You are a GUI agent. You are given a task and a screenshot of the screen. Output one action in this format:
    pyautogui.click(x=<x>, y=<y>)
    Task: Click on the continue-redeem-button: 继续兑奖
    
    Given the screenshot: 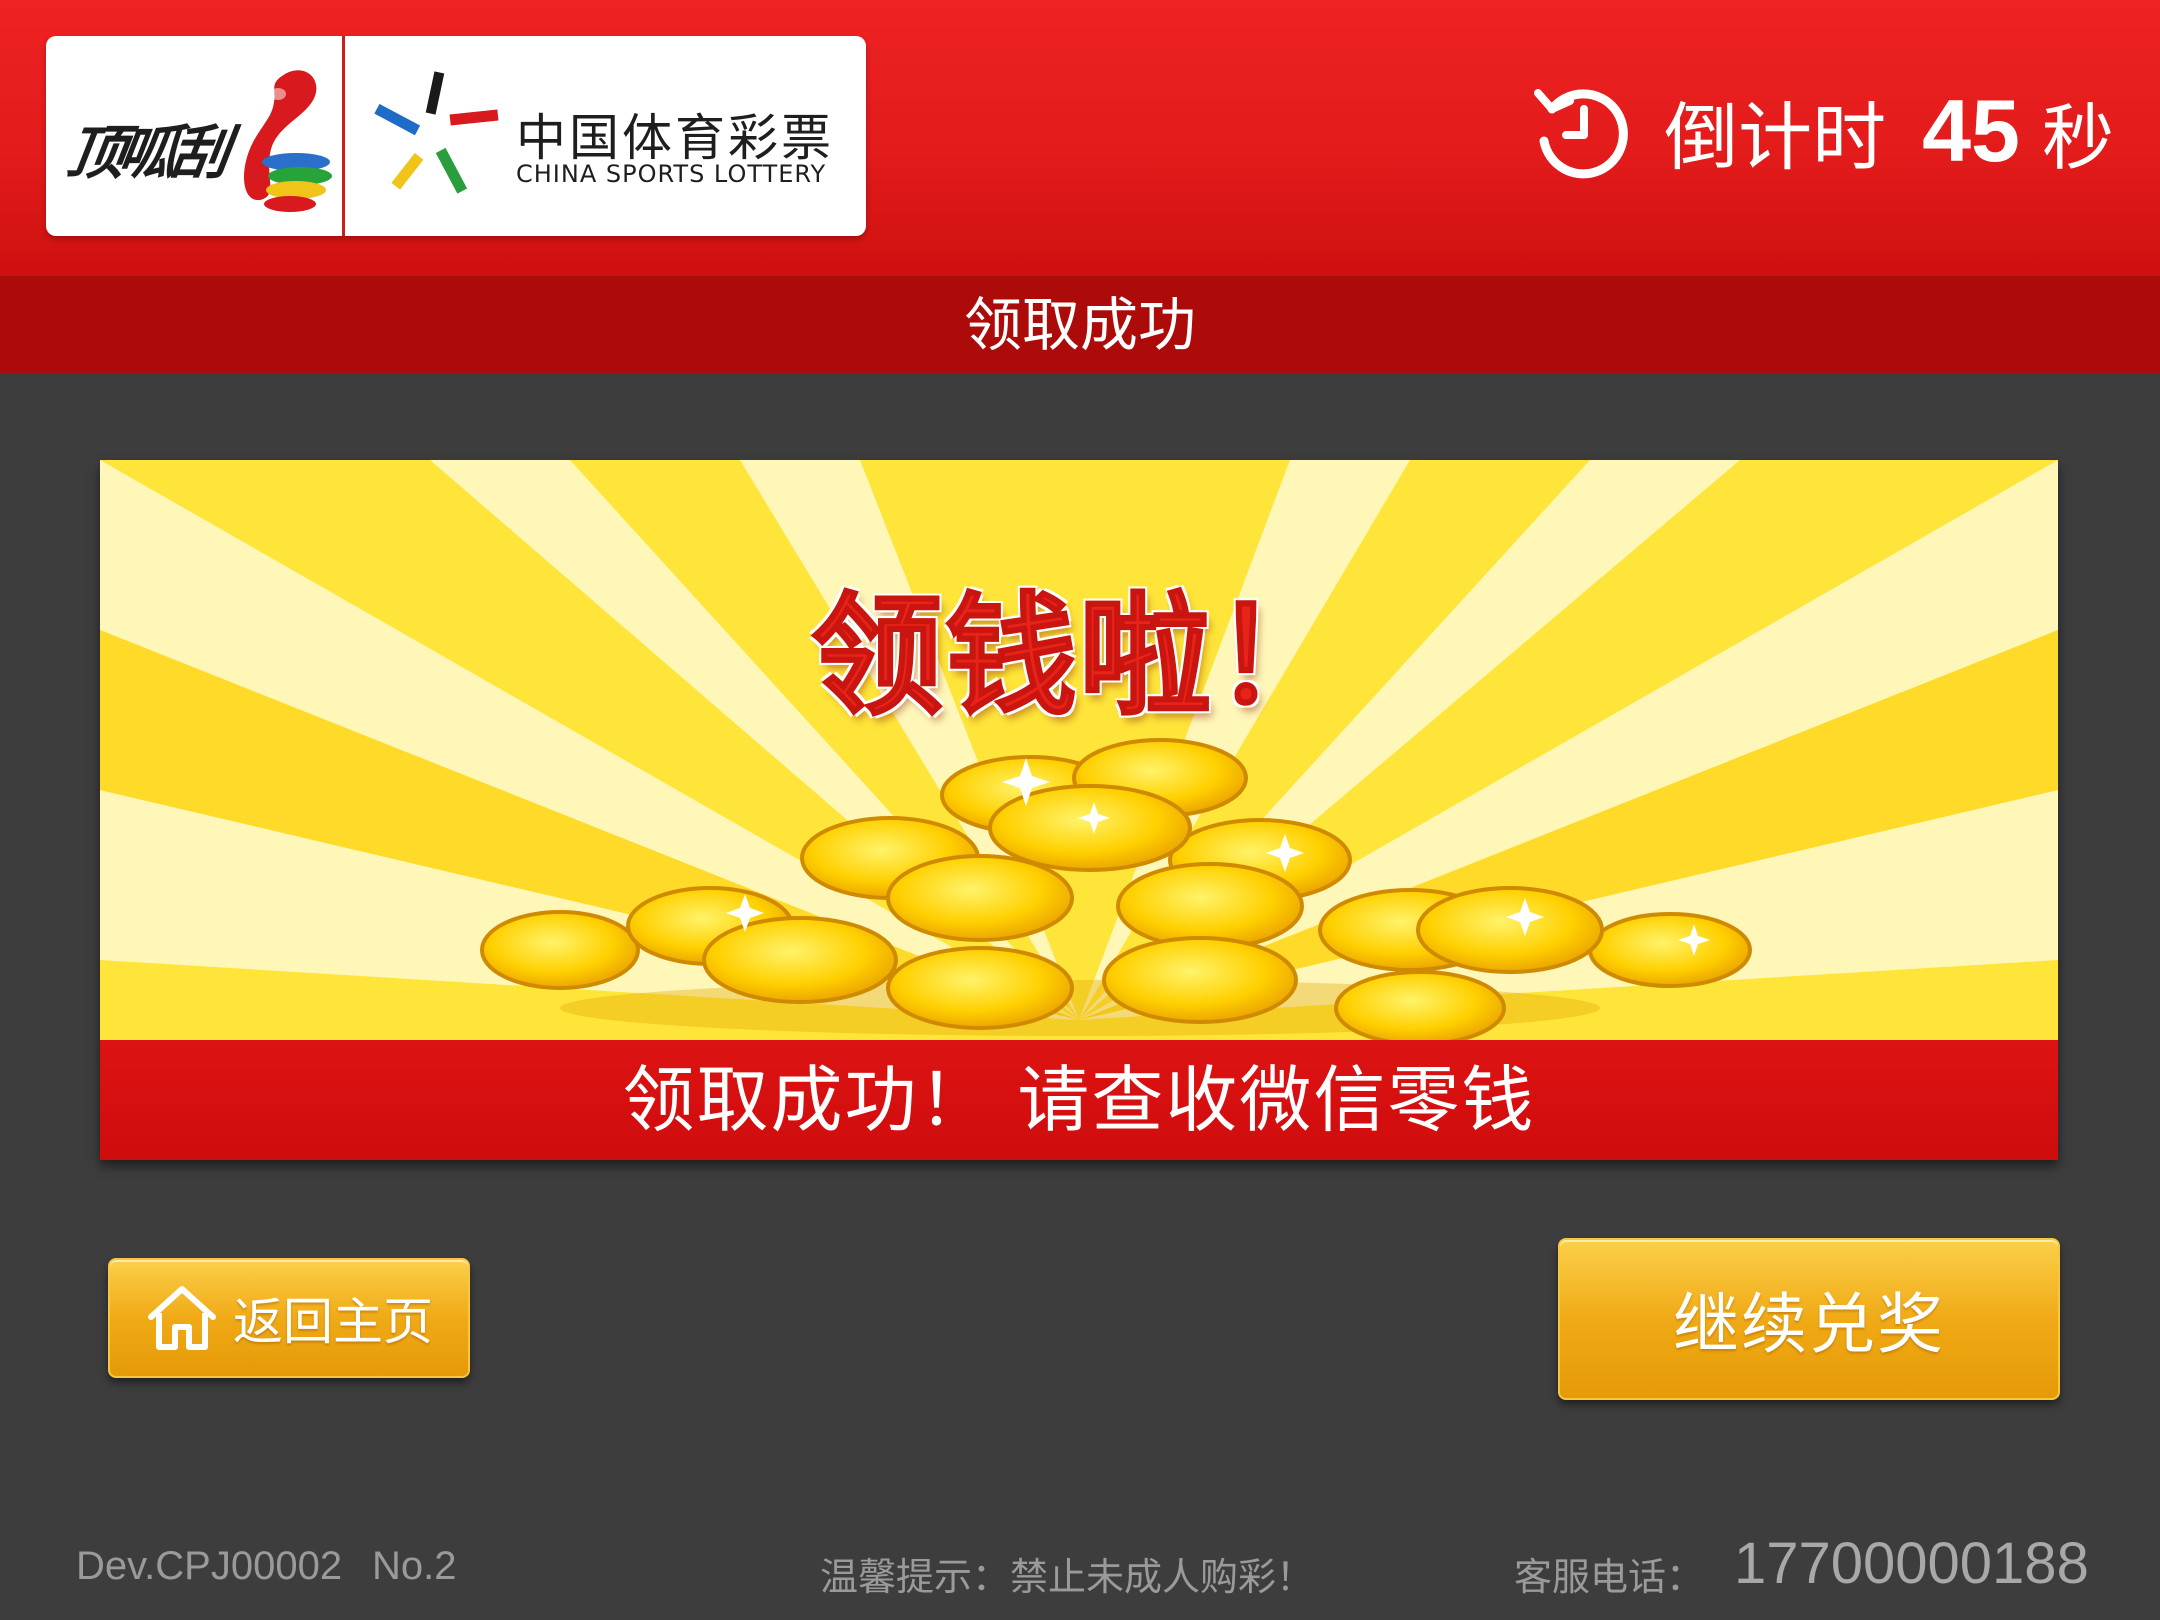 What is the action you would take?
    pyautogui.click(x=1809, y=1319)
    